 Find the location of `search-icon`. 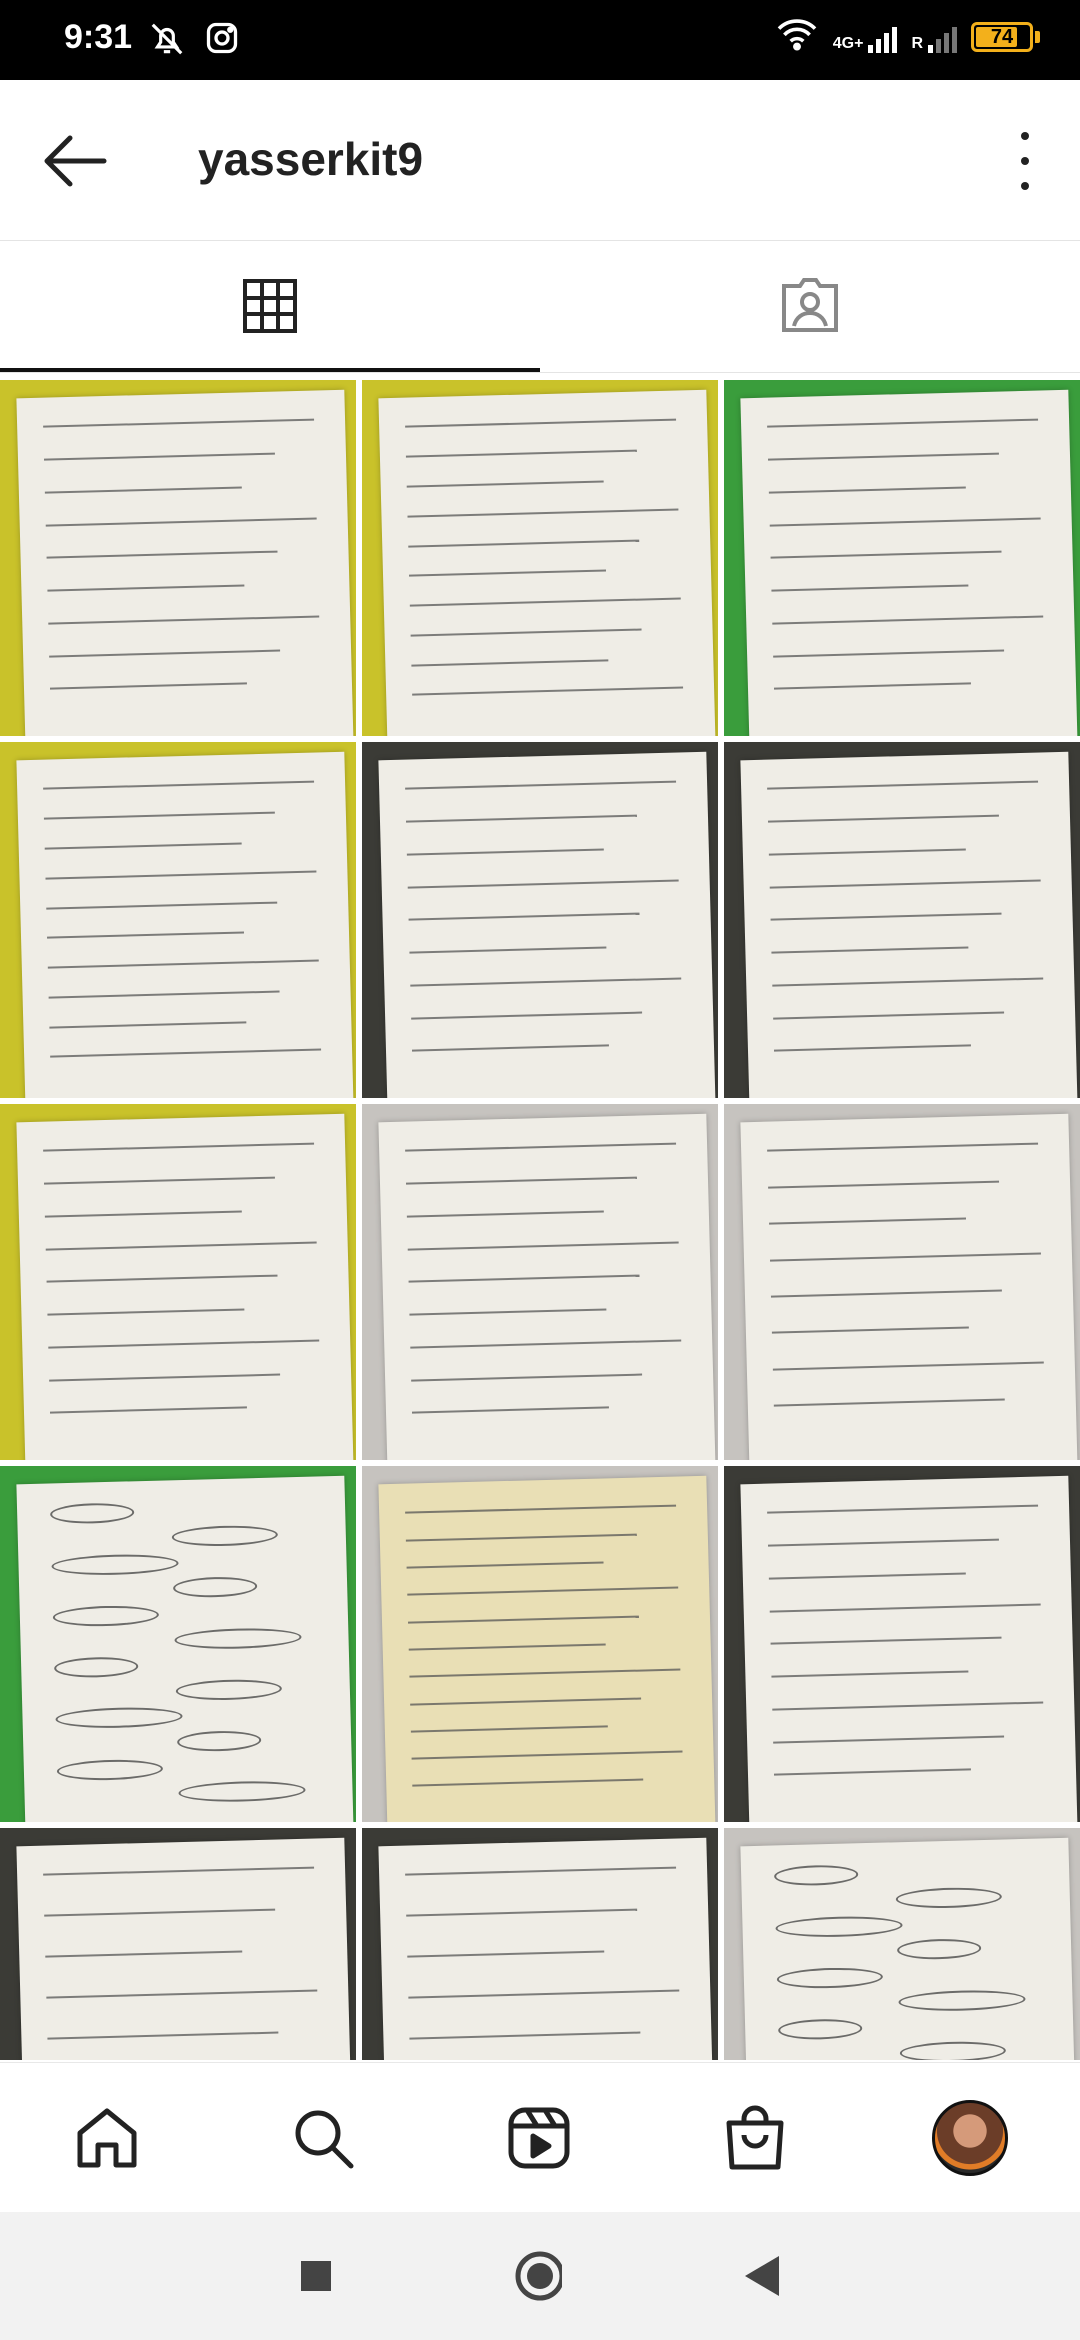

search-icon is located at coordinates (324, 2139).